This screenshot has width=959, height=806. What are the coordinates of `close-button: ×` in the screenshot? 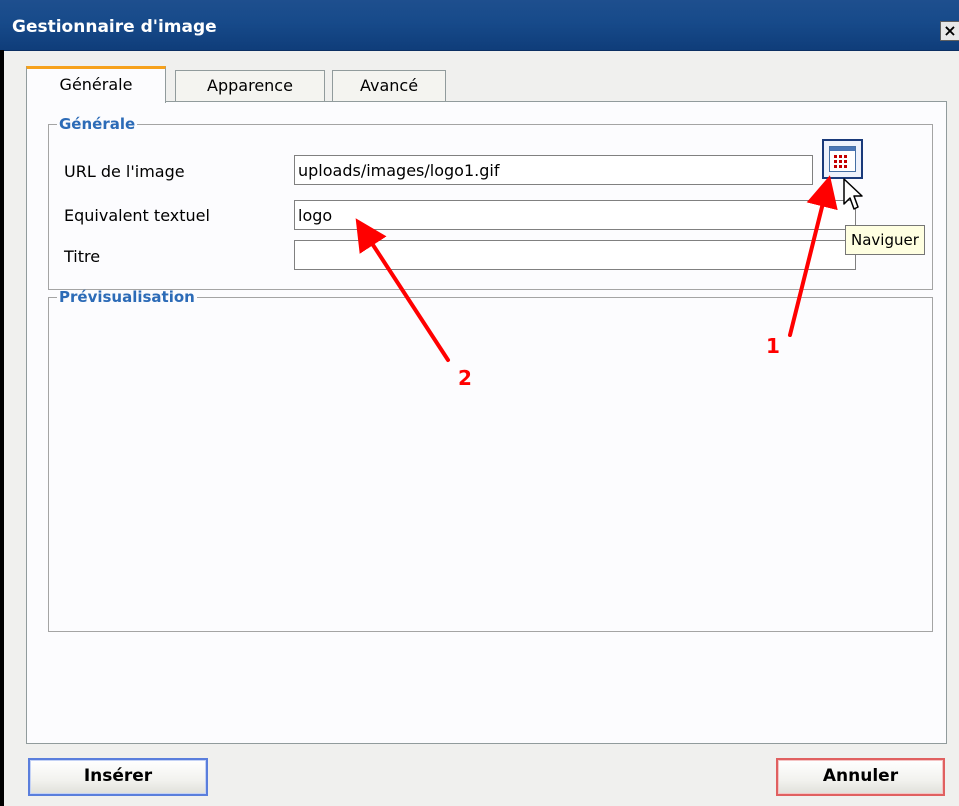 It's located at (949, 31).